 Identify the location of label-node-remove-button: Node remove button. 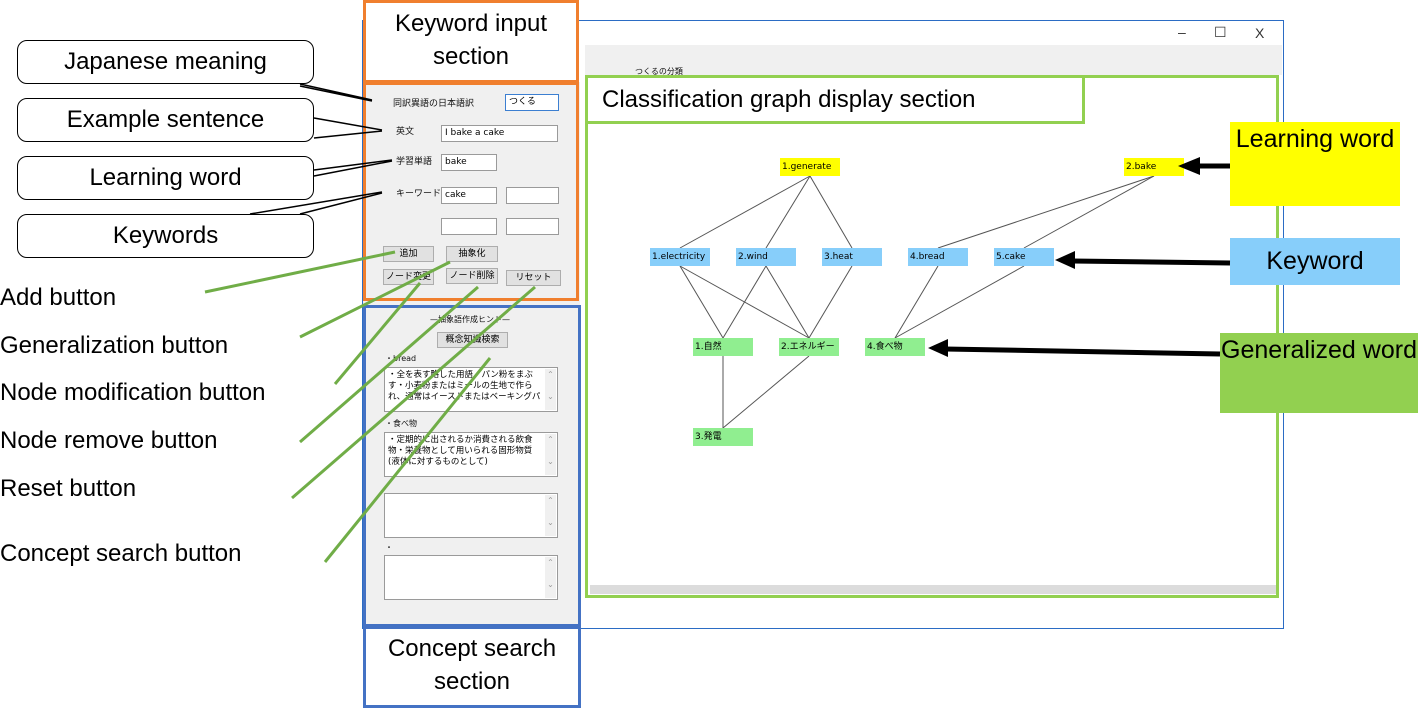
(109, 440).